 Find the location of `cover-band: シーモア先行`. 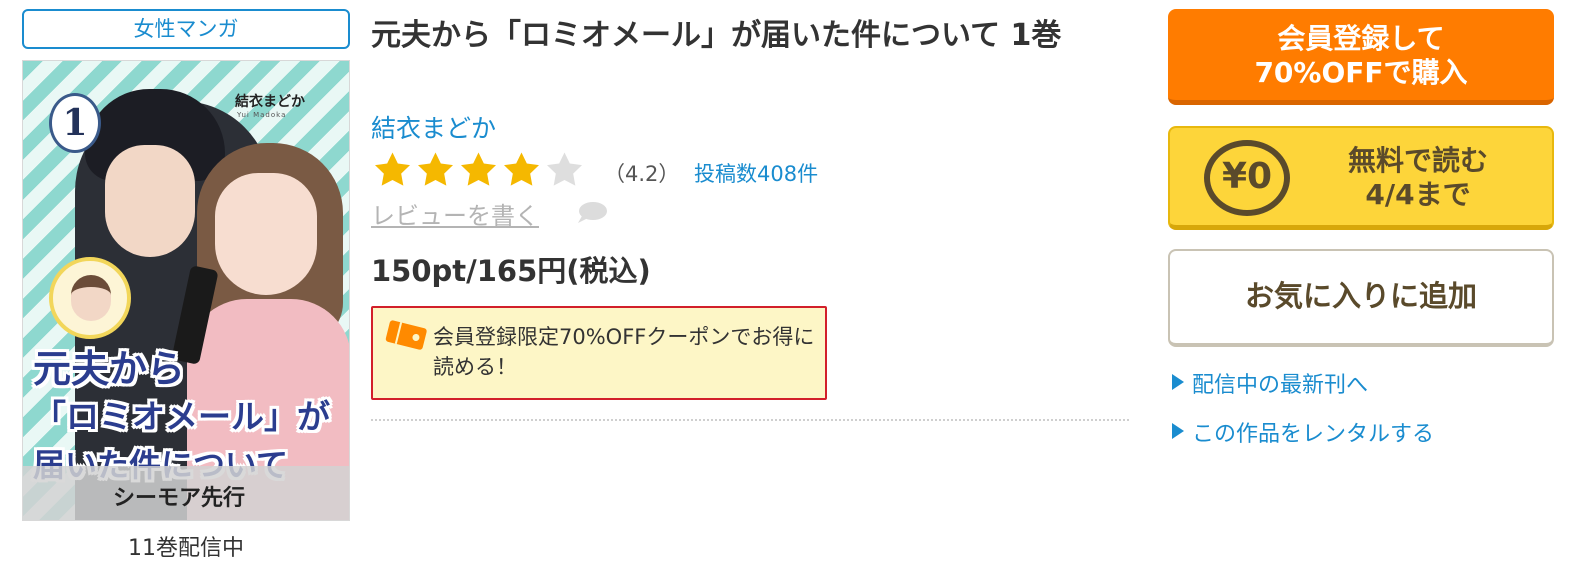

cover-band: シーモア先行 is located at coordinates (186, 493).